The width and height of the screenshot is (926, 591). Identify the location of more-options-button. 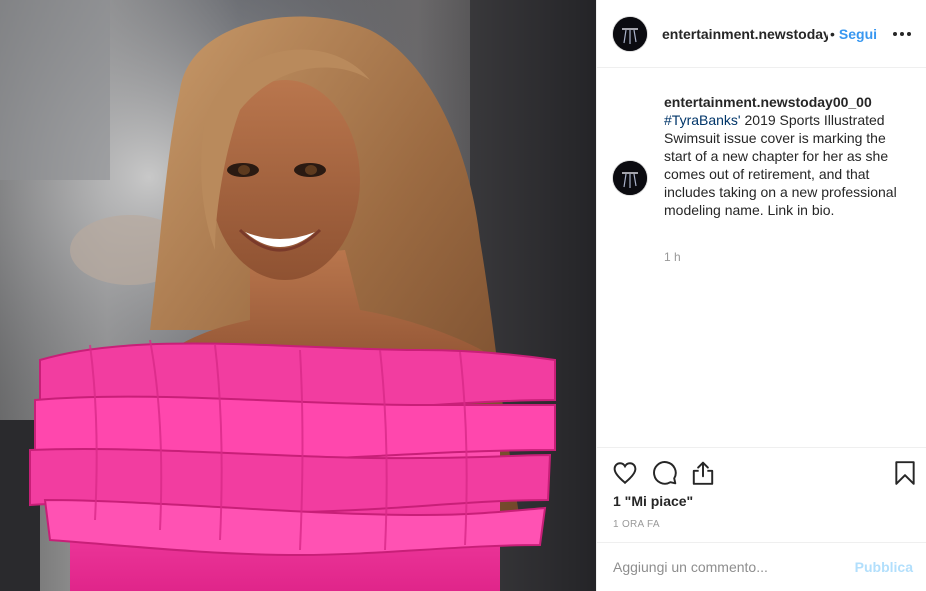
(902, 34).